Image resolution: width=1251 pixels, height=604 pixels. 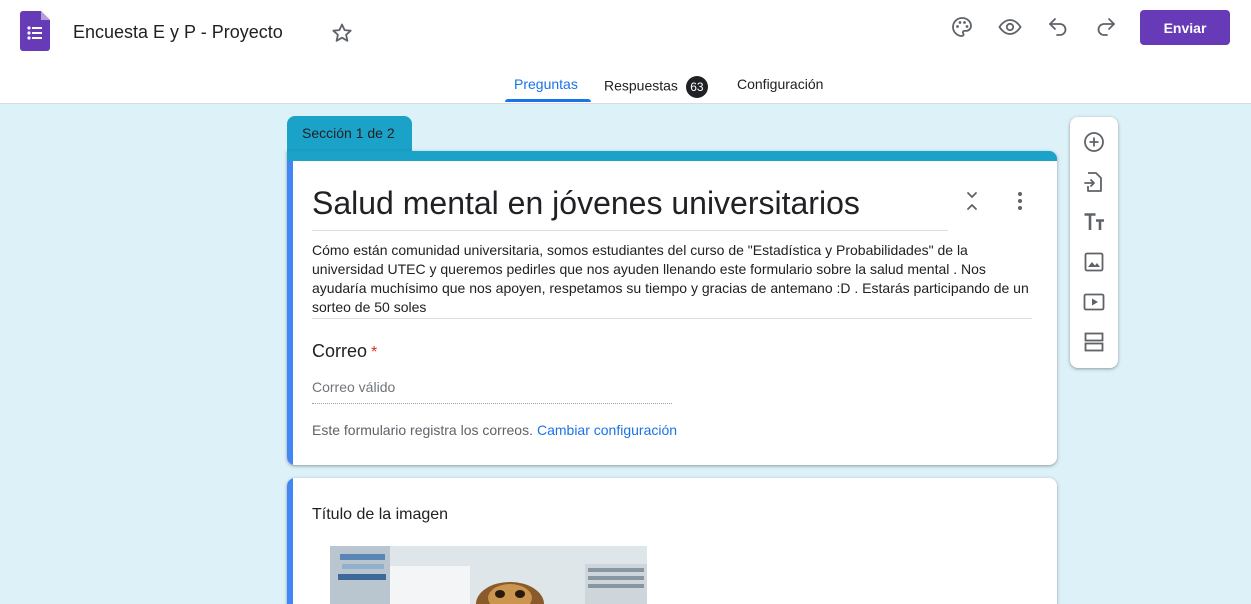 I want to click on tab-bar: Preguntas Respuestas 63 Configuración, so click(x=625, y=85).